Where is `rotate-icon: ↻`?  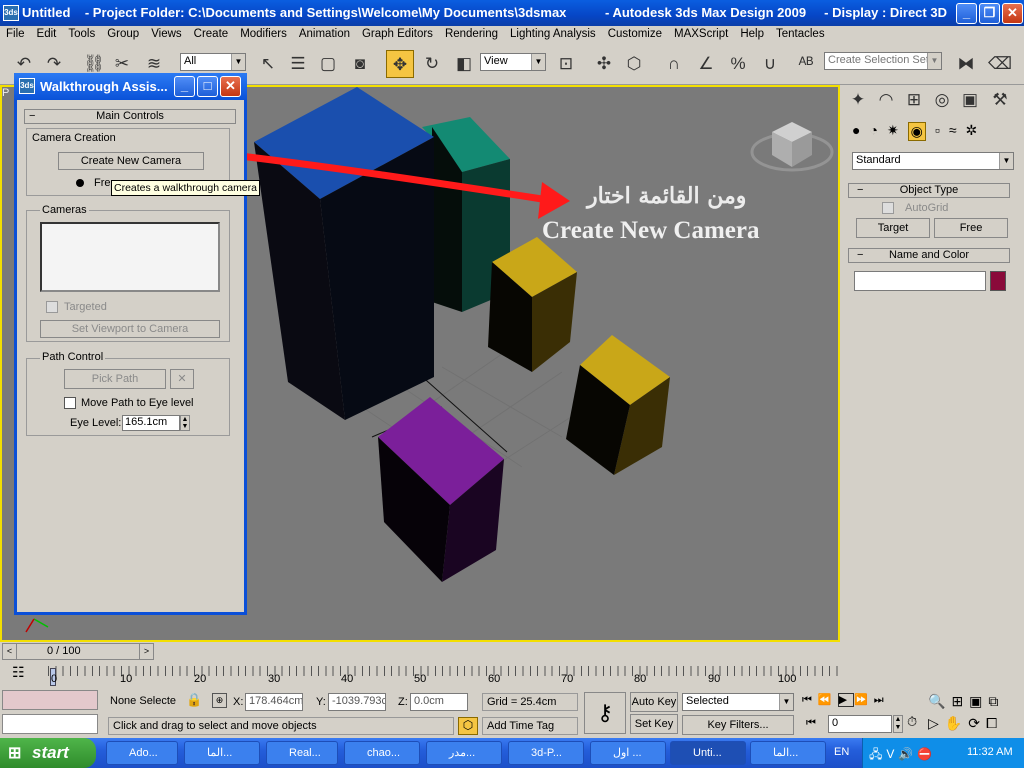
rotate-icon: ↻ is located at coordinates (432, 64).